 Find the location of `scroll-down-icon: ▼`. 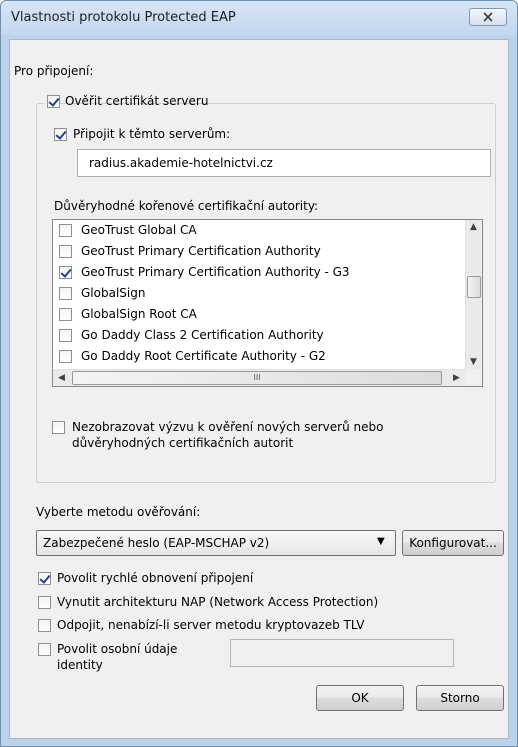

scroll-down-icon: ▼ is located at coordinates (473, 362).